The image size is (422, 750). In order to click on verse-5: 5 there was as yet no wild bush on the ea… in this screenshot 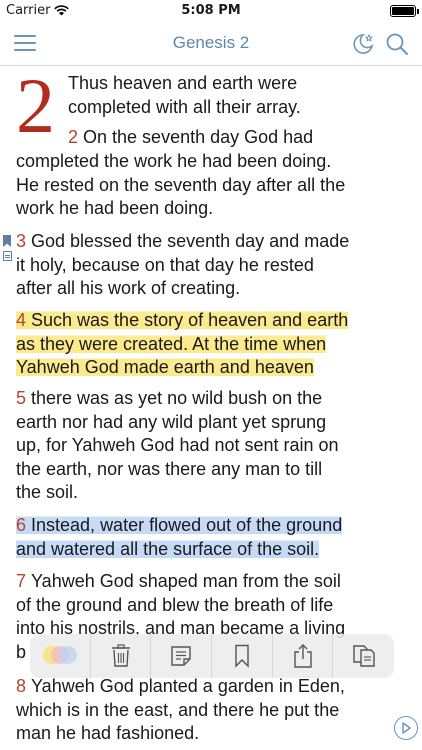, I will do `click(215, 446)`.